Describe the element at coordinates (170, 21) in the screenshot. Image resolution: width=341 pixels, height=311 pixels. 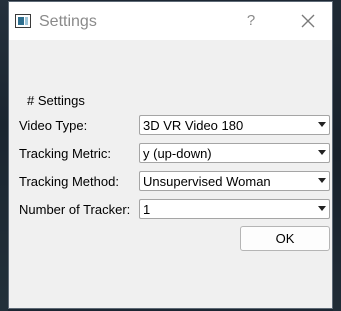
I see `title-bar: Settings ?` at that location.